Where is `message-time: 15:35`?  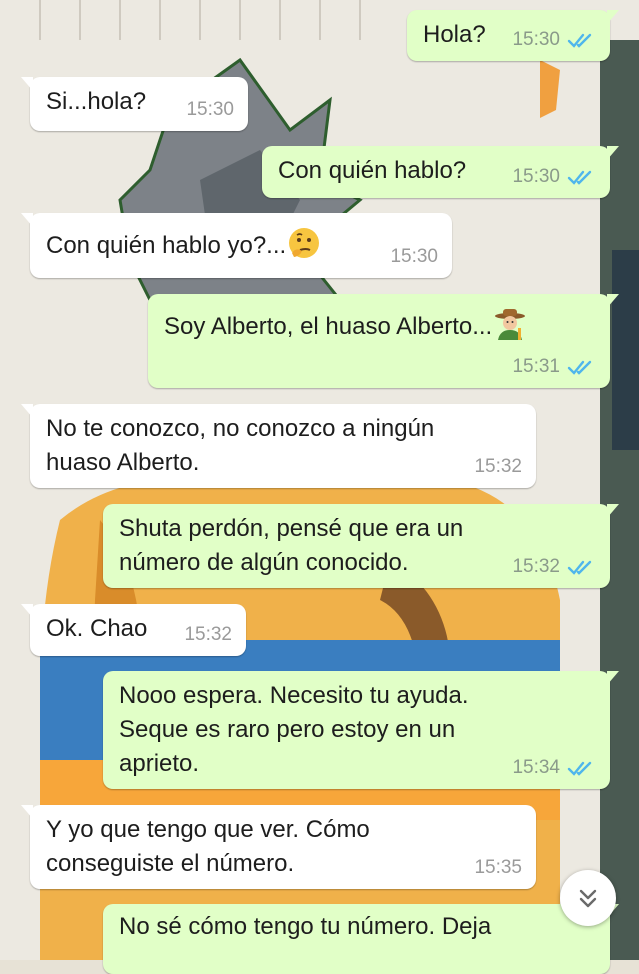 message-time: 15:35 is located at coordinates (498, 867).